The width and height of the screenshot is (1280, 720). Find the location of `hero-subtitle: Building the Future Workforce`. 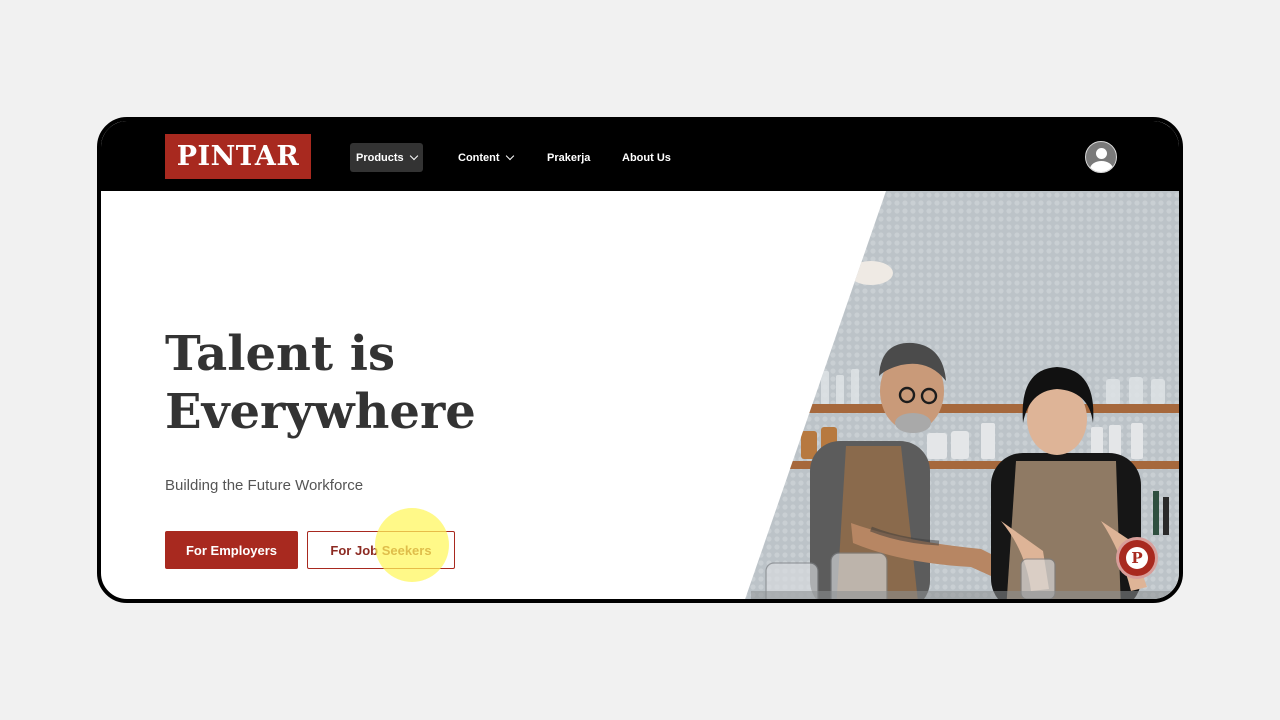

hero-subtitle: Building the Future Workforce is located at coordinates (264, 485).